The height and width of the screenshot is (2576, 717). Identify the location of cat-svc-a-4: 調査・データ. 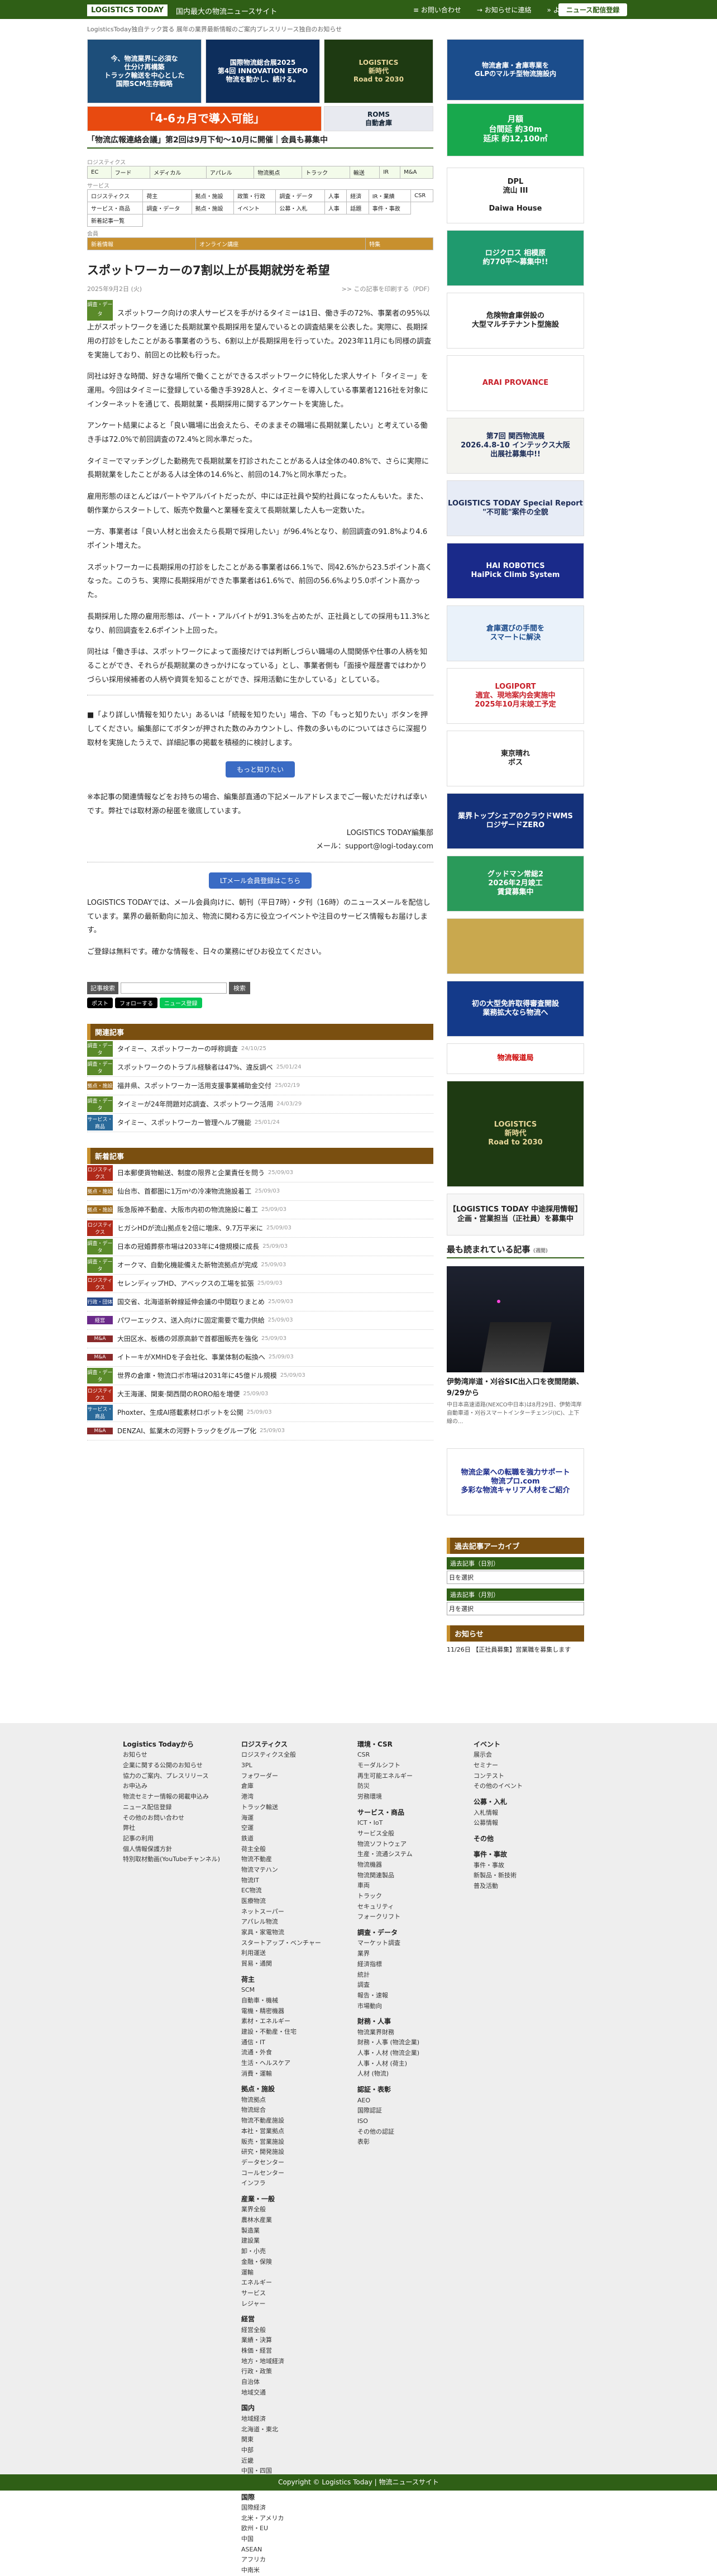
(300, 196).